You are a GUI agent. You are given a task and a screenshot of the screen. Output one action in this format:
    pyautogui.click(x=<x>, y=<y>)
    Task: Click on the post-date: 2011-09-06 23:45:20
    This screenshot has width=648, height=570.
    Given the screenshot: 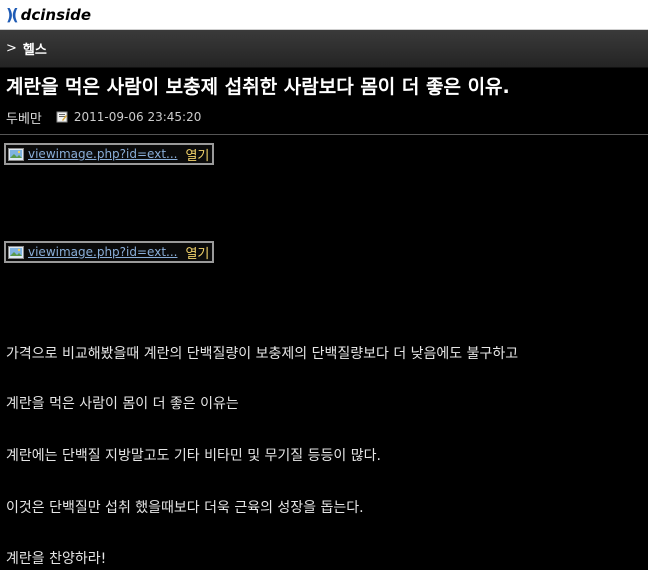 What is the action you would take?
    pyautogui.click(x=137, y=117)
    